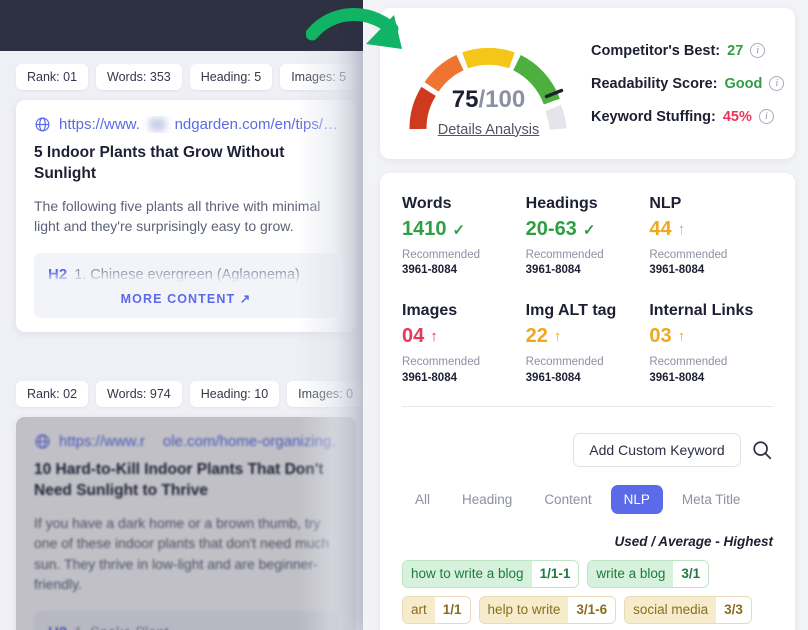 This screenshot has height=630, width=808. Describe the element at coordinates (99, 124) in the screenshot. I see `result-url-prefix: https://www.` at that location.